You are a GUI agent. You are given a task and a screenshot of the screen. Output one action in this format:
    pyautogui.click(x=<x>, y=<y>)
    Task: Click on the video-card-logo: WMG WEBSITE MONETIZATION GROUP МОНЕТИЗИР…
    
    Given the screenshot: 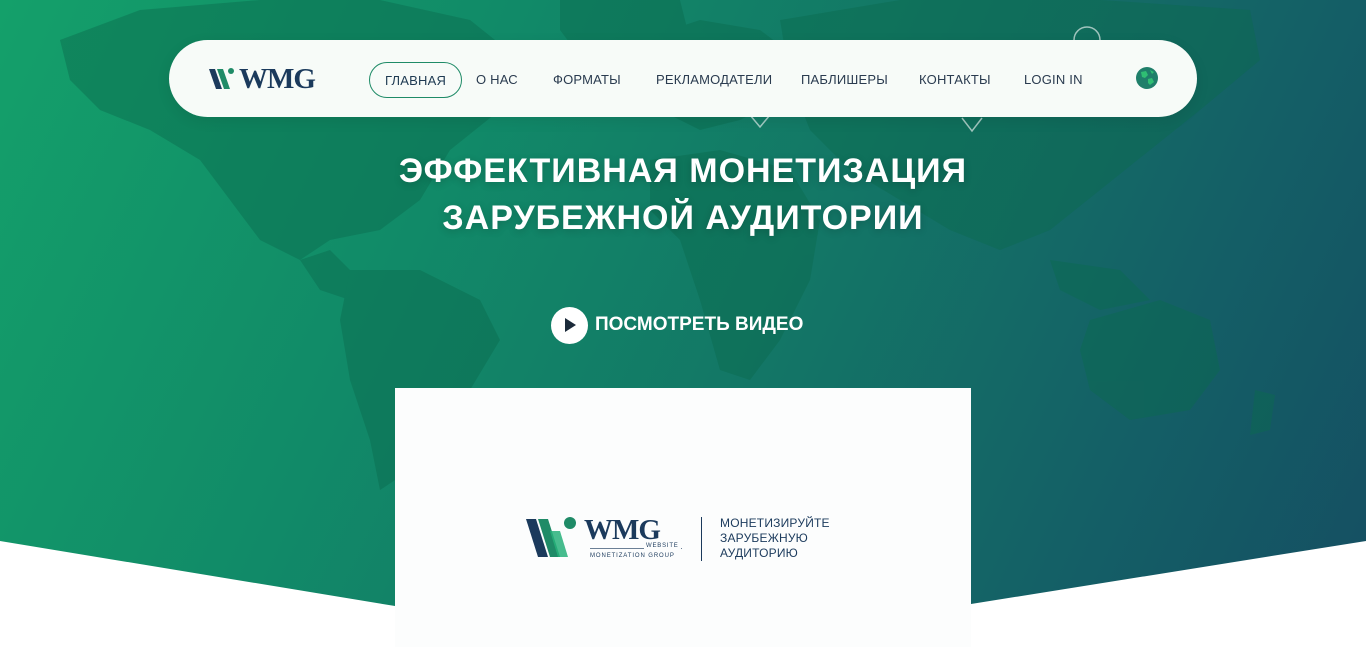 What is the action you would take?
    pyautogui.click(x=689, y=540)
    